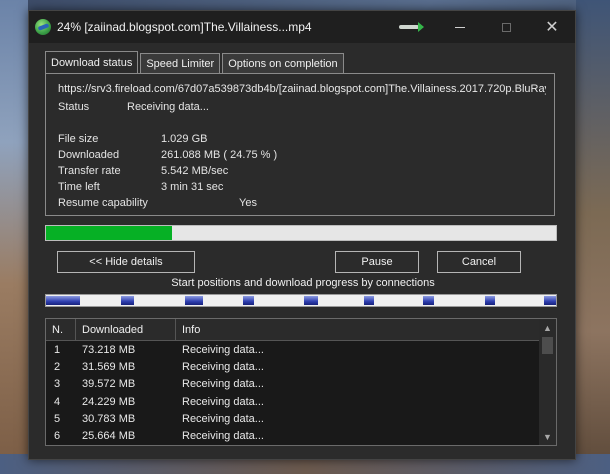 The height and width of the screenshot is (474, 610). I want to click on row-number: 6, so click(57, 435).